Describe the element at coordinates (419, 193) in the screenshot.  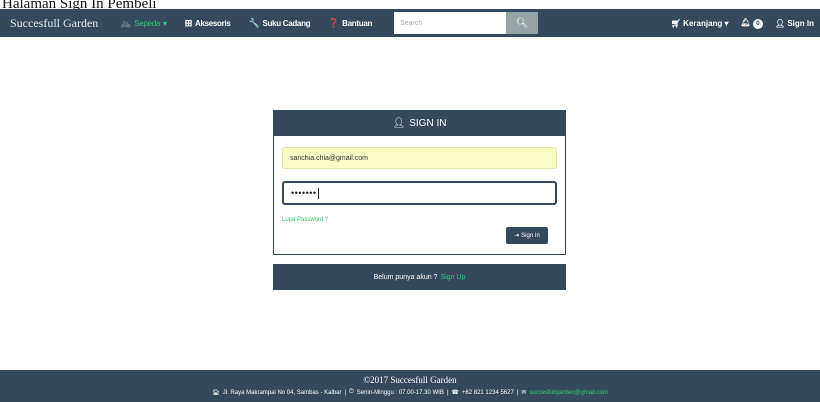
I see `password-field: •••••••` at that location.